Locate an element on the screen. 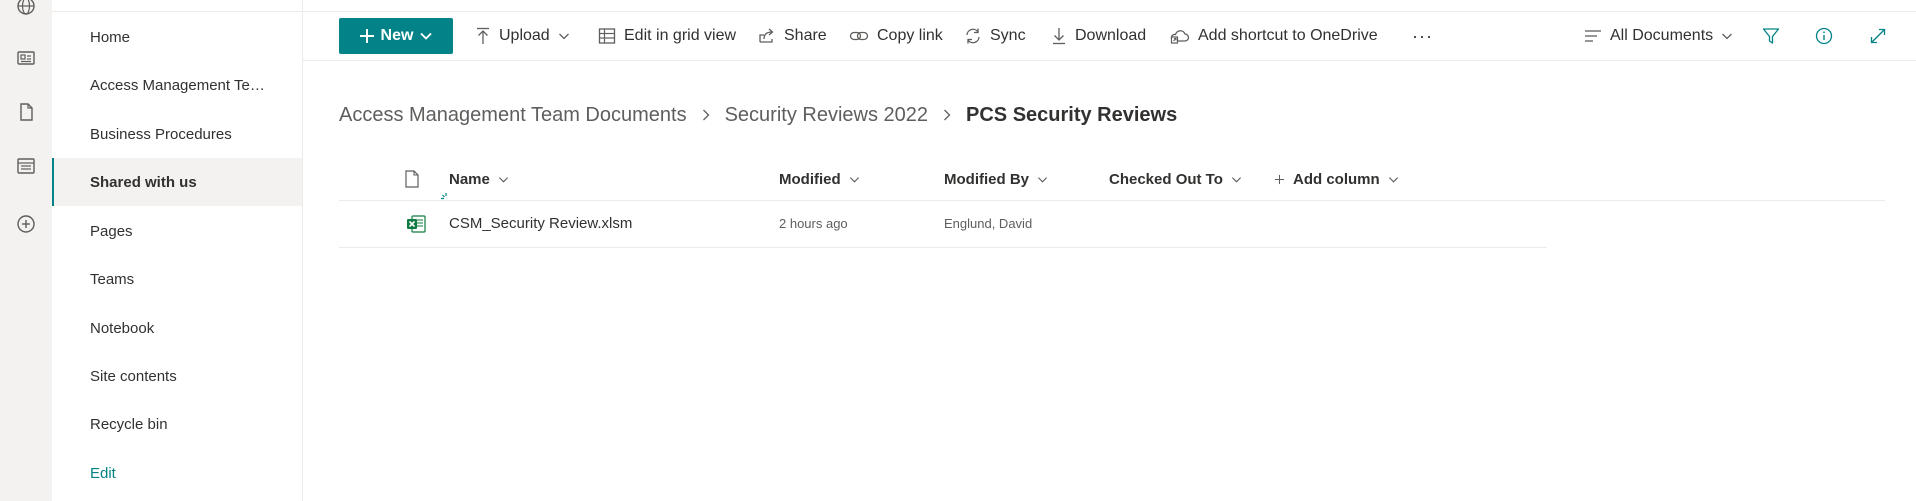 The height and width of the screenshot is (501, 1916). modified-by-column-header: Modified By is located at coordinates (996, 179).